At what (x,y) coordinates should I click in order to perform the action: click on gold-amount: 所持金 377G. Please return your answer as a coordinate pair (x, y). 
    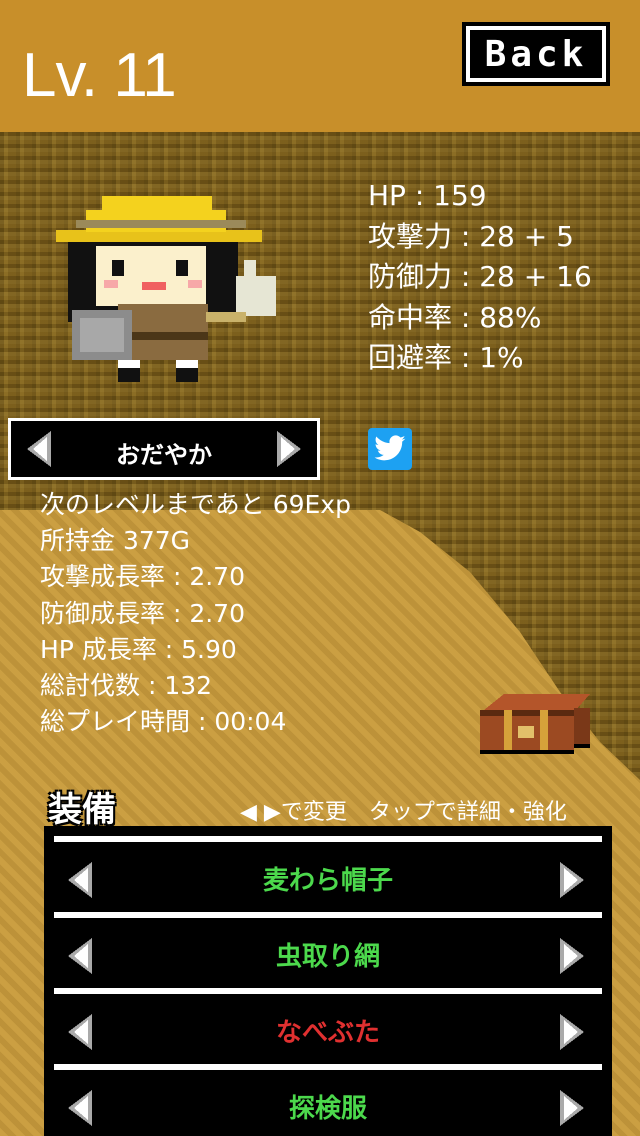
    Looking at the image, I should click on (115, 541).